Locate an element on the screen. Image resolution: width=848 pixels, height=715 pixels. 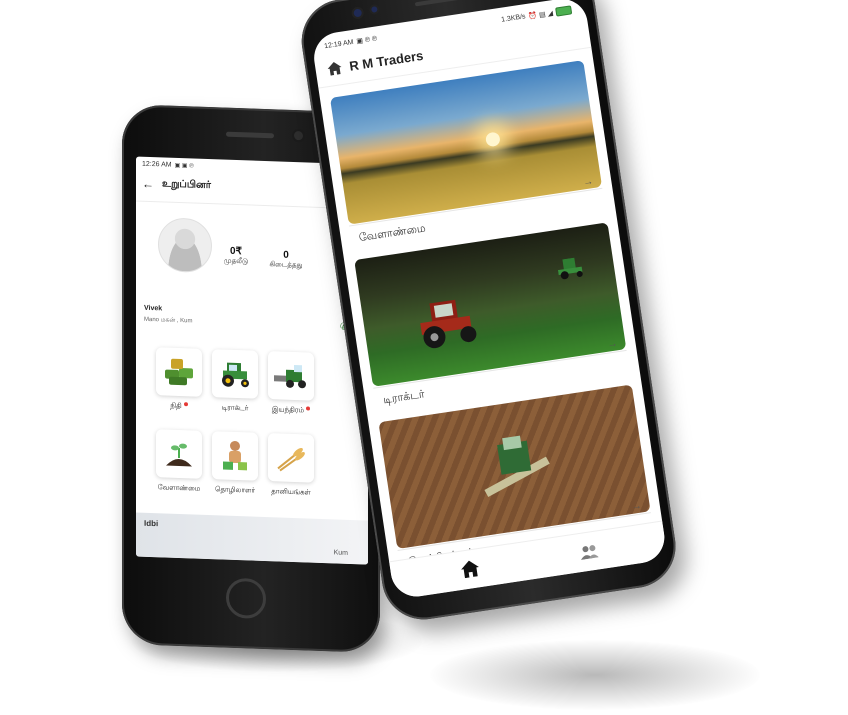
header: ← உறுப்பினர் is located at coordinates (176, 185).